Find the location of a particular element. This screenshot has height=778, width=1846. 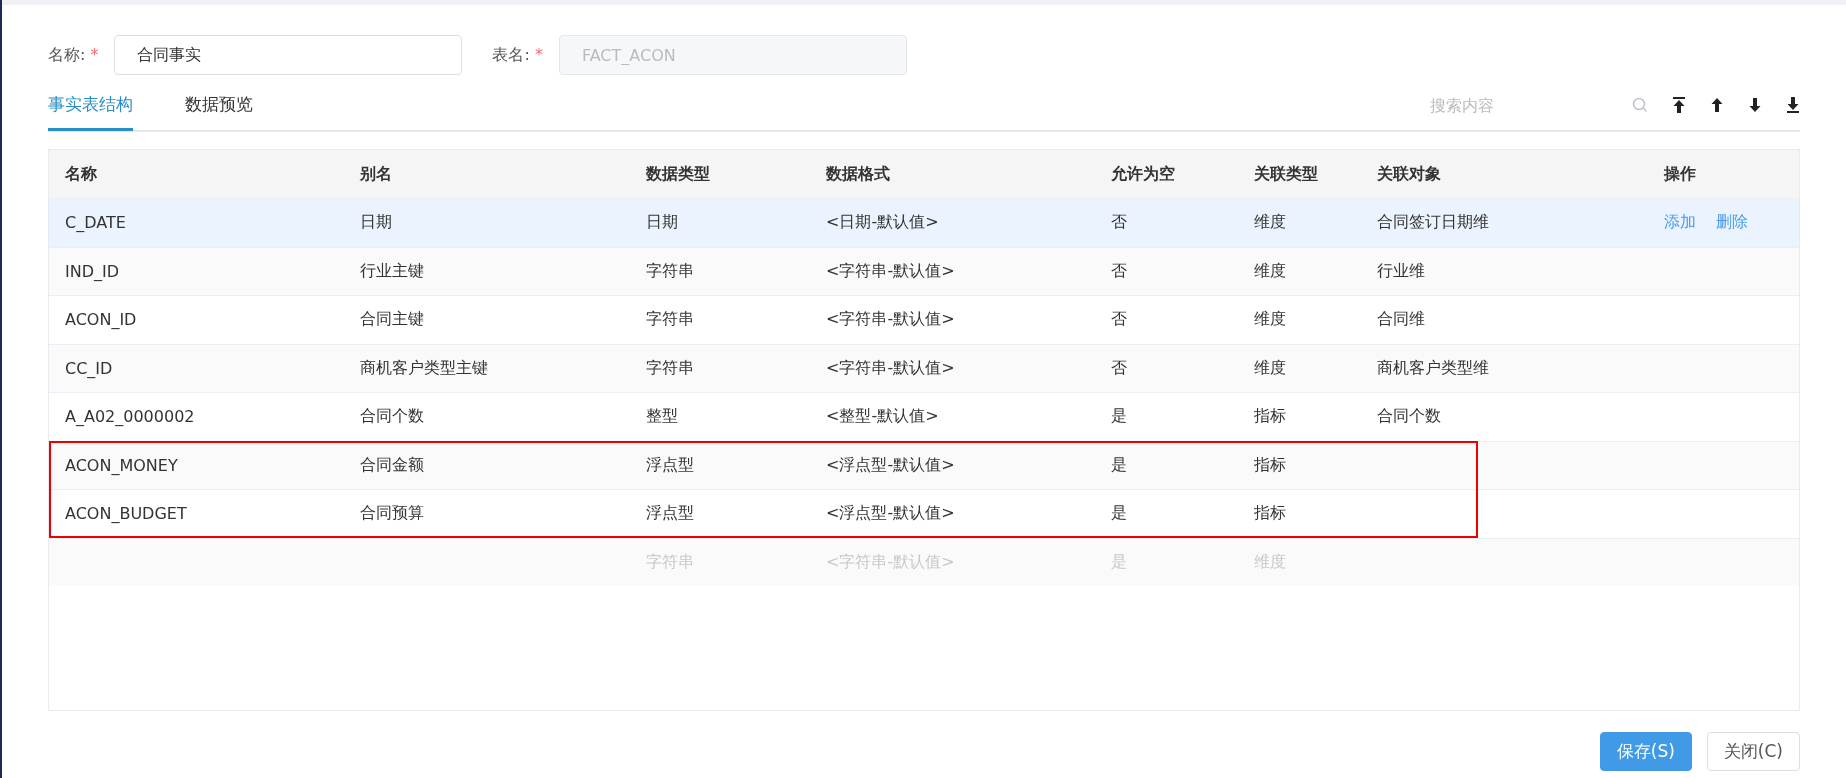

table-cell: 行业维 is located at coordinates (1401, 270).